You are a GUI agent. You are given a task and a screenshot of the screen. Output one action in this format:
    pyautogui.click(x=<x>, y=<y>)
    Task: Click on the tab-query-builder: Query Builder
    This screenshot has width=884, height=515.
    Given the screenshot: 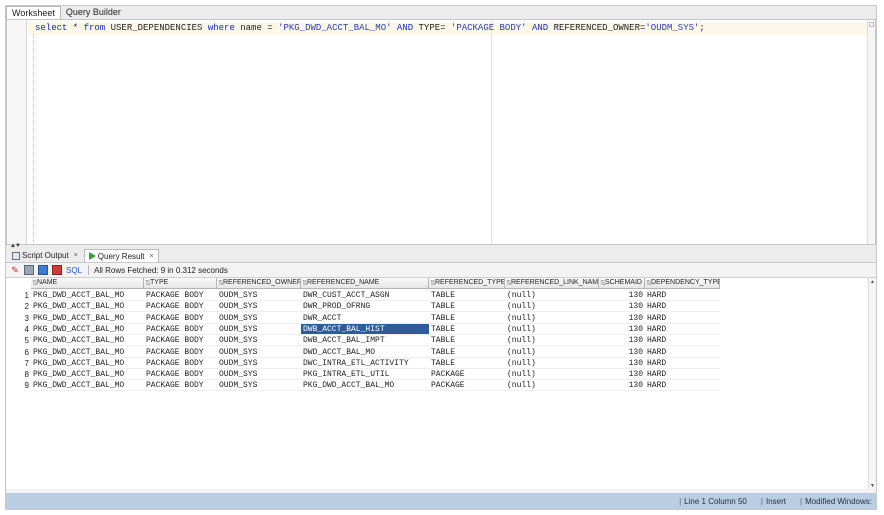 What is the action you would take?
    pyautogui.click(x=93, y=12)
    